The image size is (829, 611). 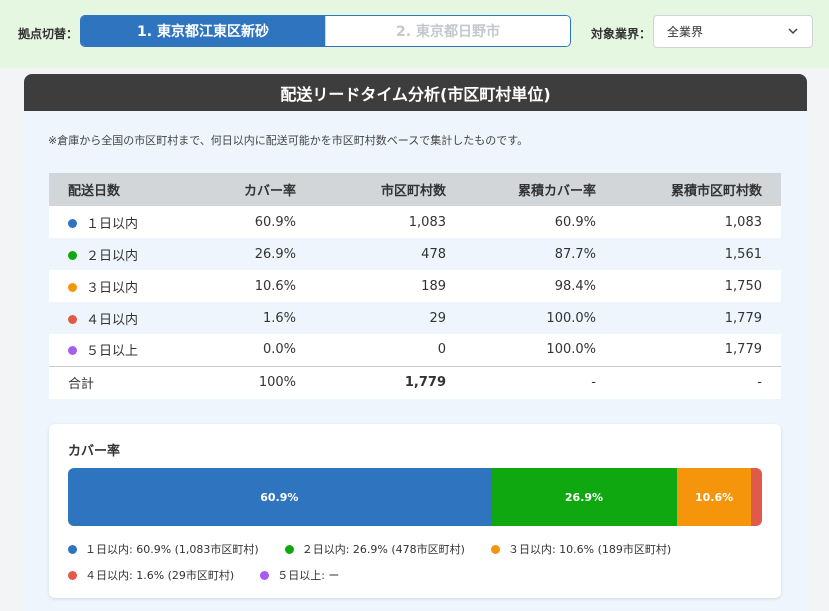 What do you see at coordinates (425, 383) in the screenshot?
I see `total-count: 1,779` at bounding box center [425, 383].